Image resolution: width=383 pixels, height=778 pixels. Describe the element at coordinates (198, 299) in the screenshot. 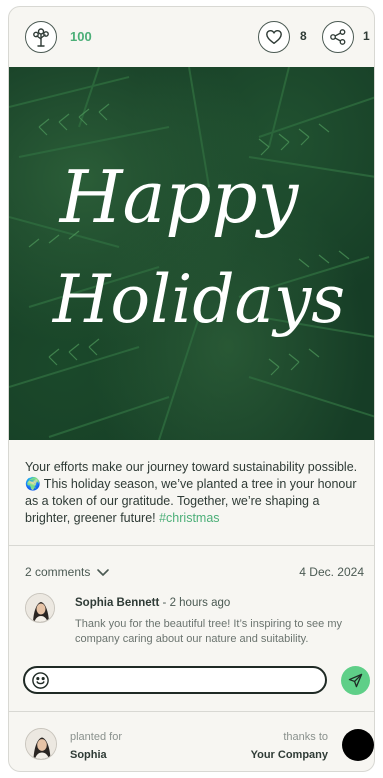

I see `greeting-line-2: Holidays` at that location.